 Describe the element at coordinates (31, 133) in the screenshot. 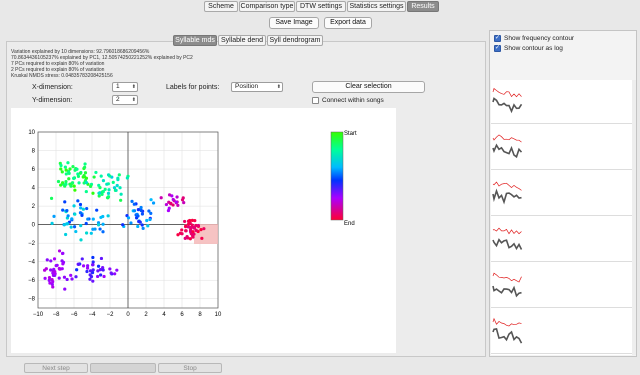

I see `y-tick-label: 10` at that location.